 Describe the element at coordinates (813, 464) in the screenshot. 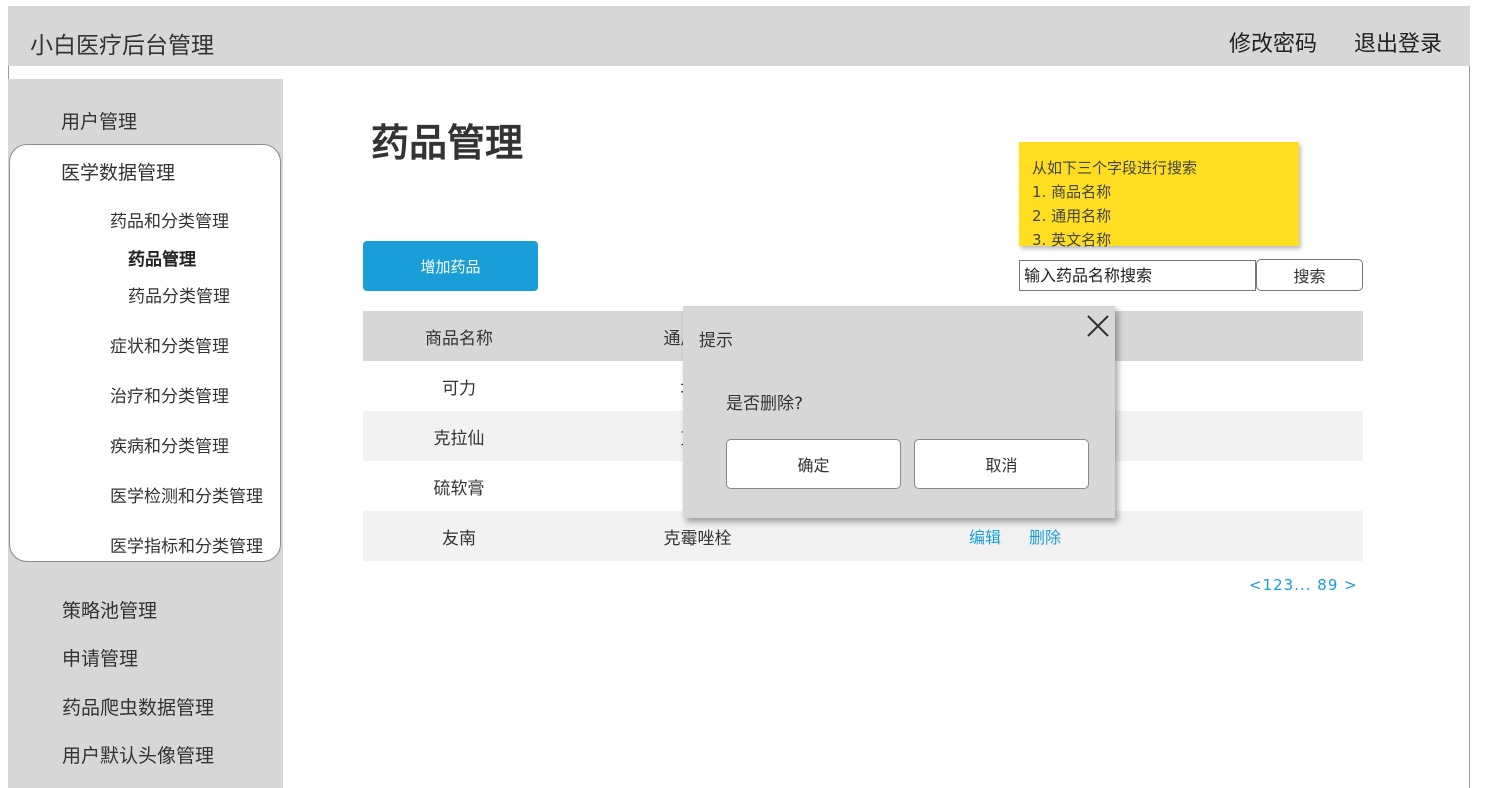

I see `confirm-button: 确定` at that location.